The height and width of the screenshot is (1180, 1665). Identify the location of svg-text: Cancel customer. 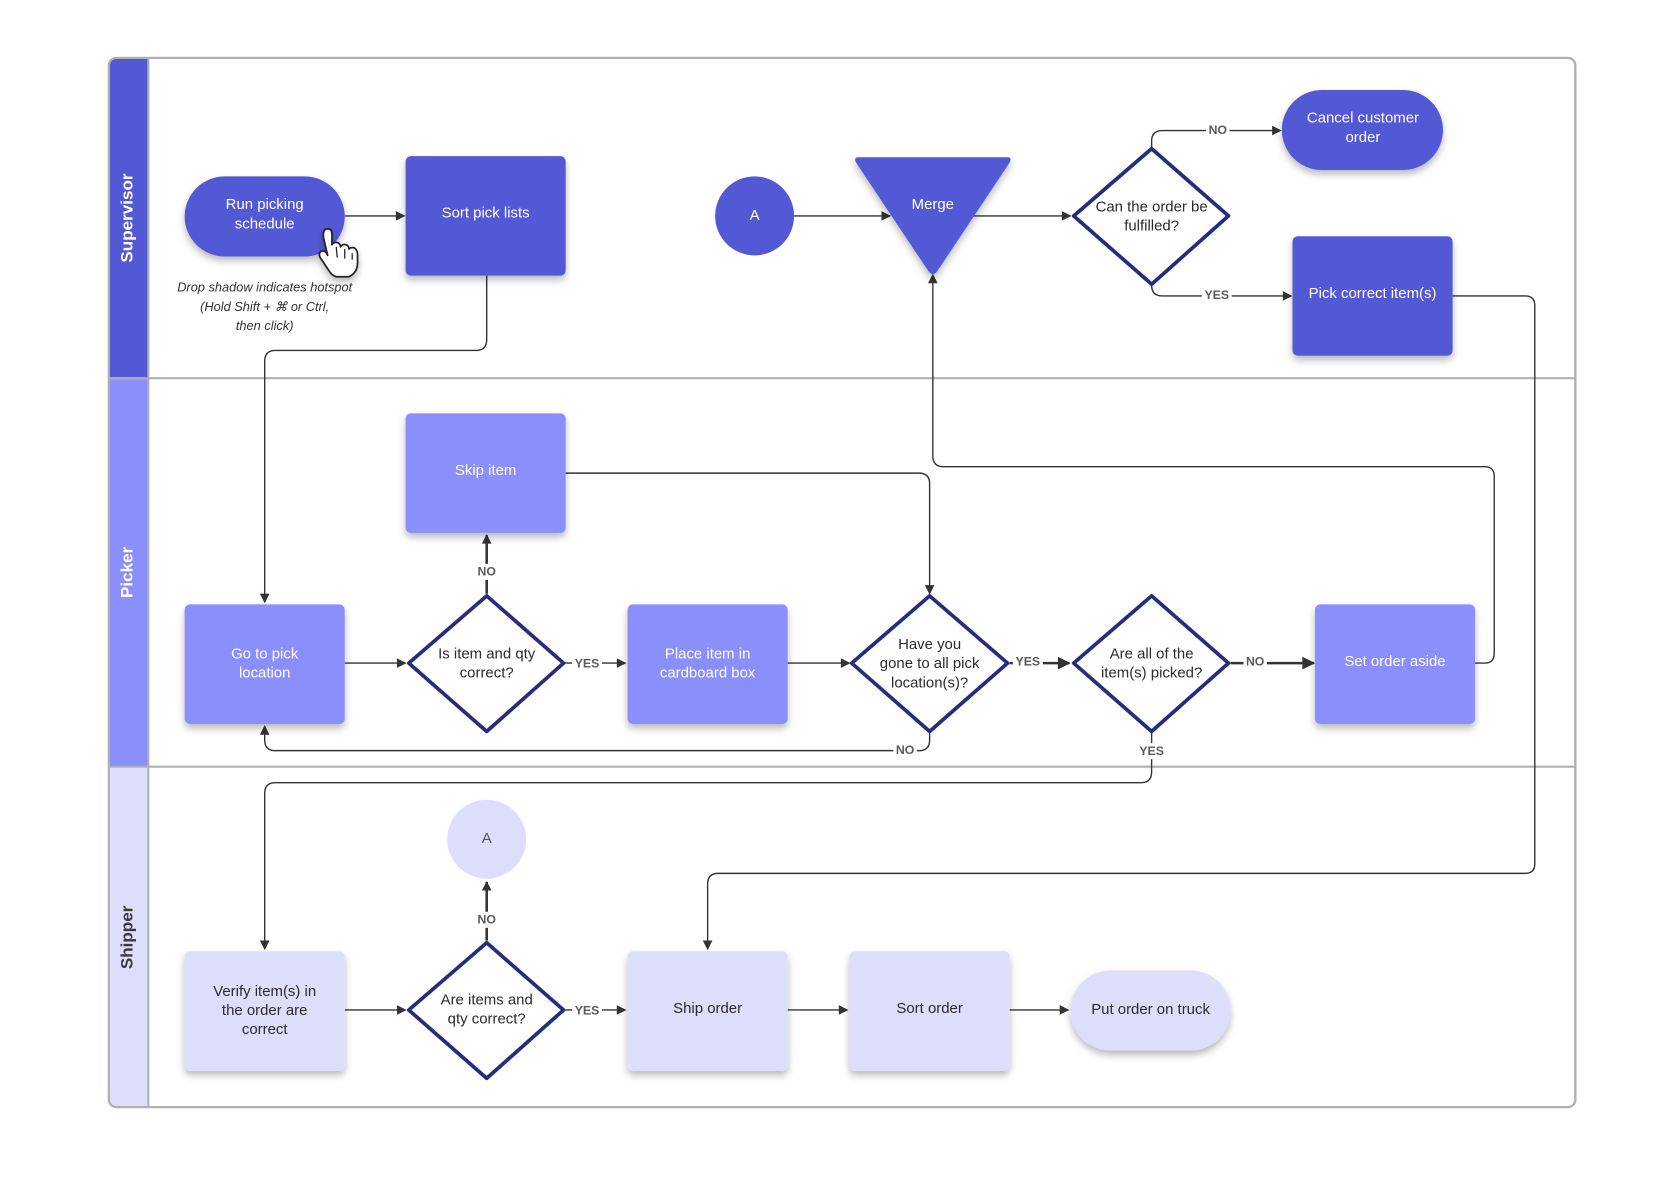
(1363, 118).